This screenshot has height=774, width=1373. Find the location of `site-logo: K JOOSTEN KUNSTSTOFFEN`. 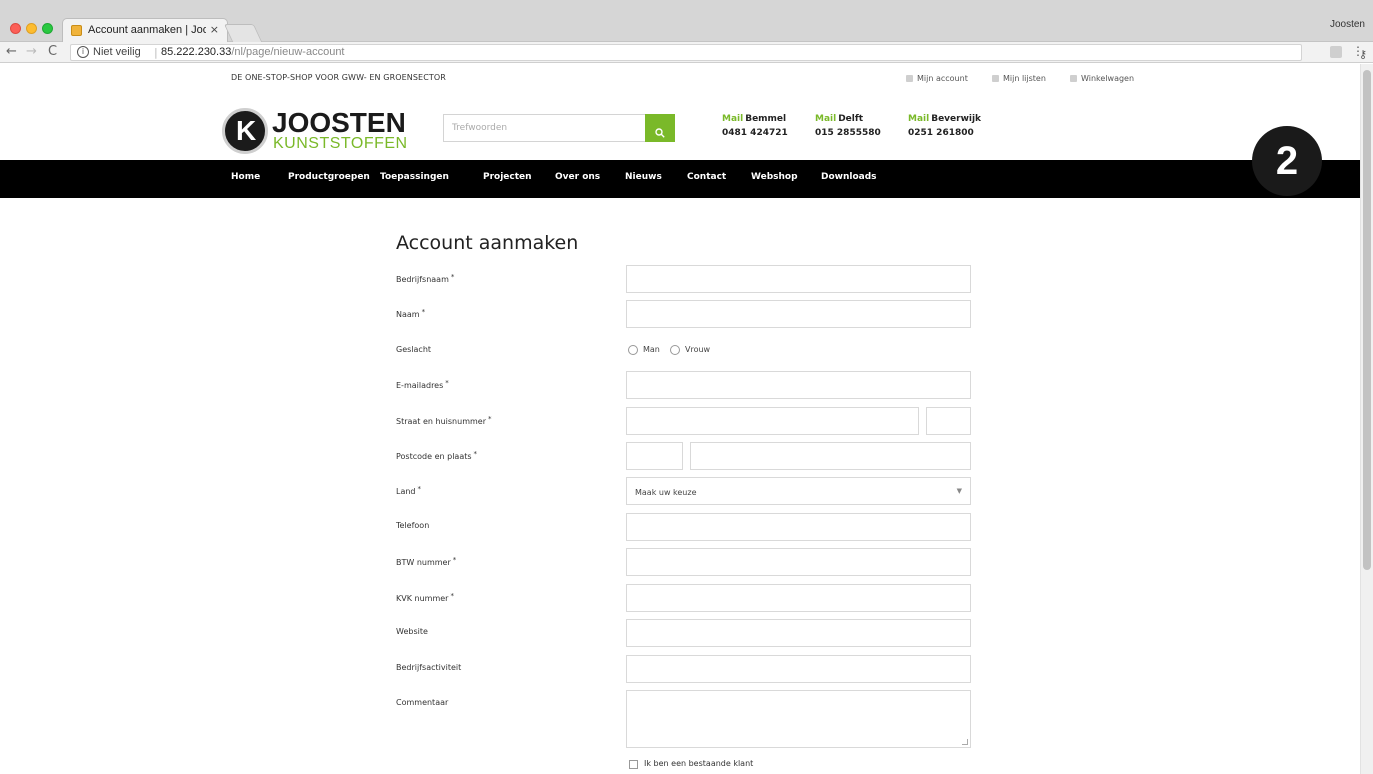

site-logo: K JOOSTEN KUNSTSTOFFEN is located at coordinates (314, 132).